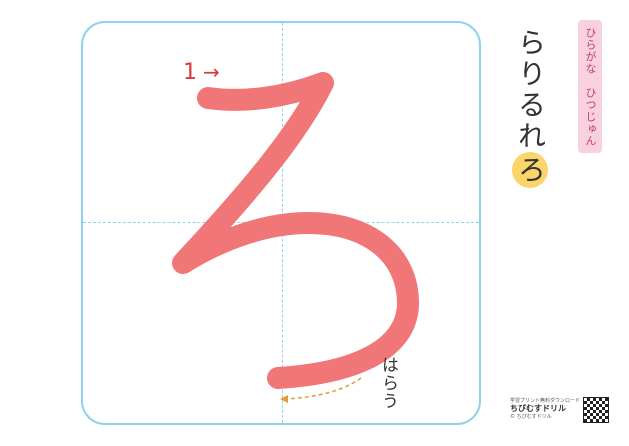  Describe the element at coordinates (596, 410) in the screenshot. I see `qr-code-icon` at that location.